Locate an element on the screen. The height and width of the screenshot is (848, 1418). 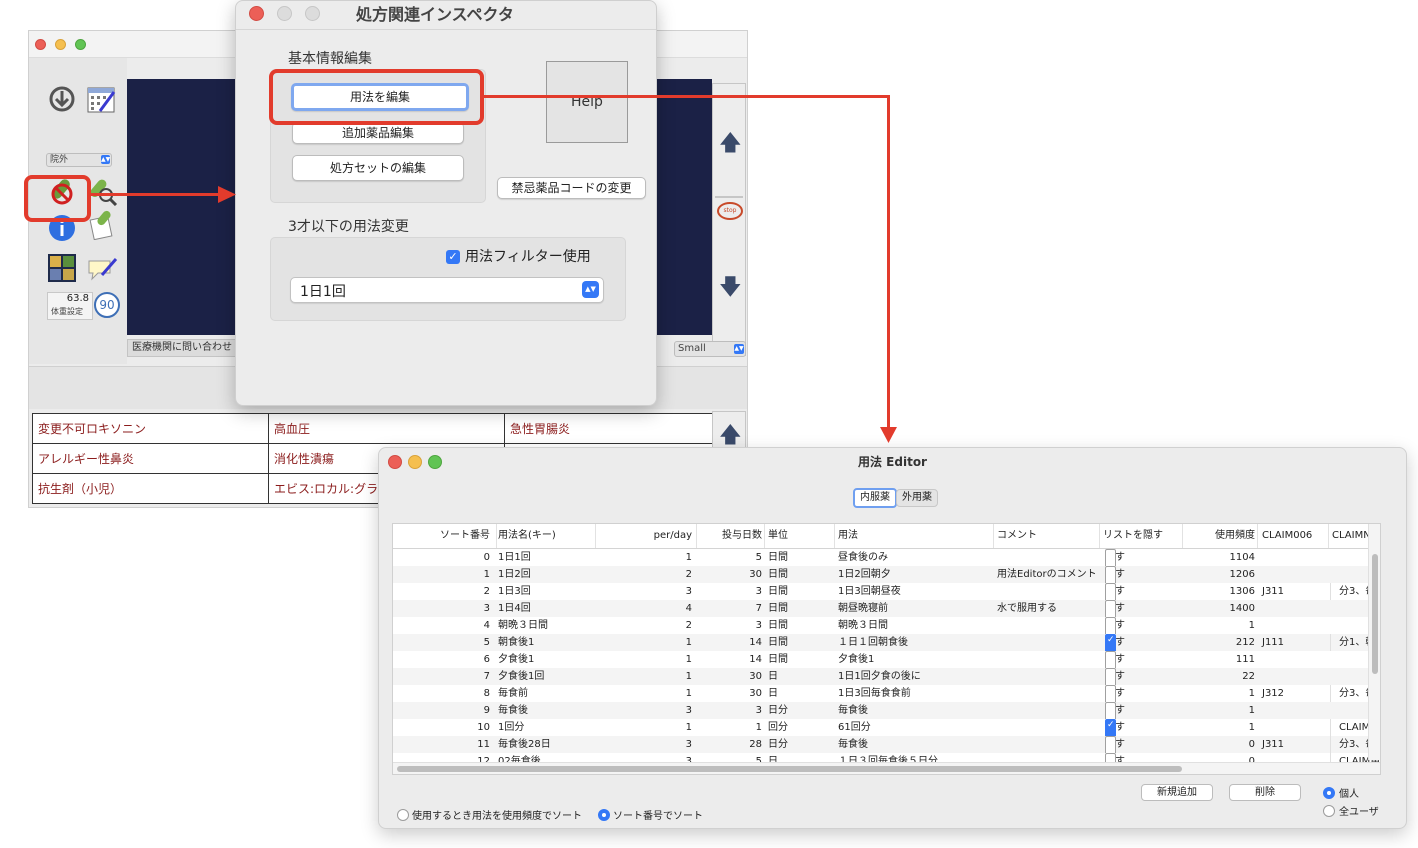
editor-title: 用法 Editor is located at coordinates (892, 462).